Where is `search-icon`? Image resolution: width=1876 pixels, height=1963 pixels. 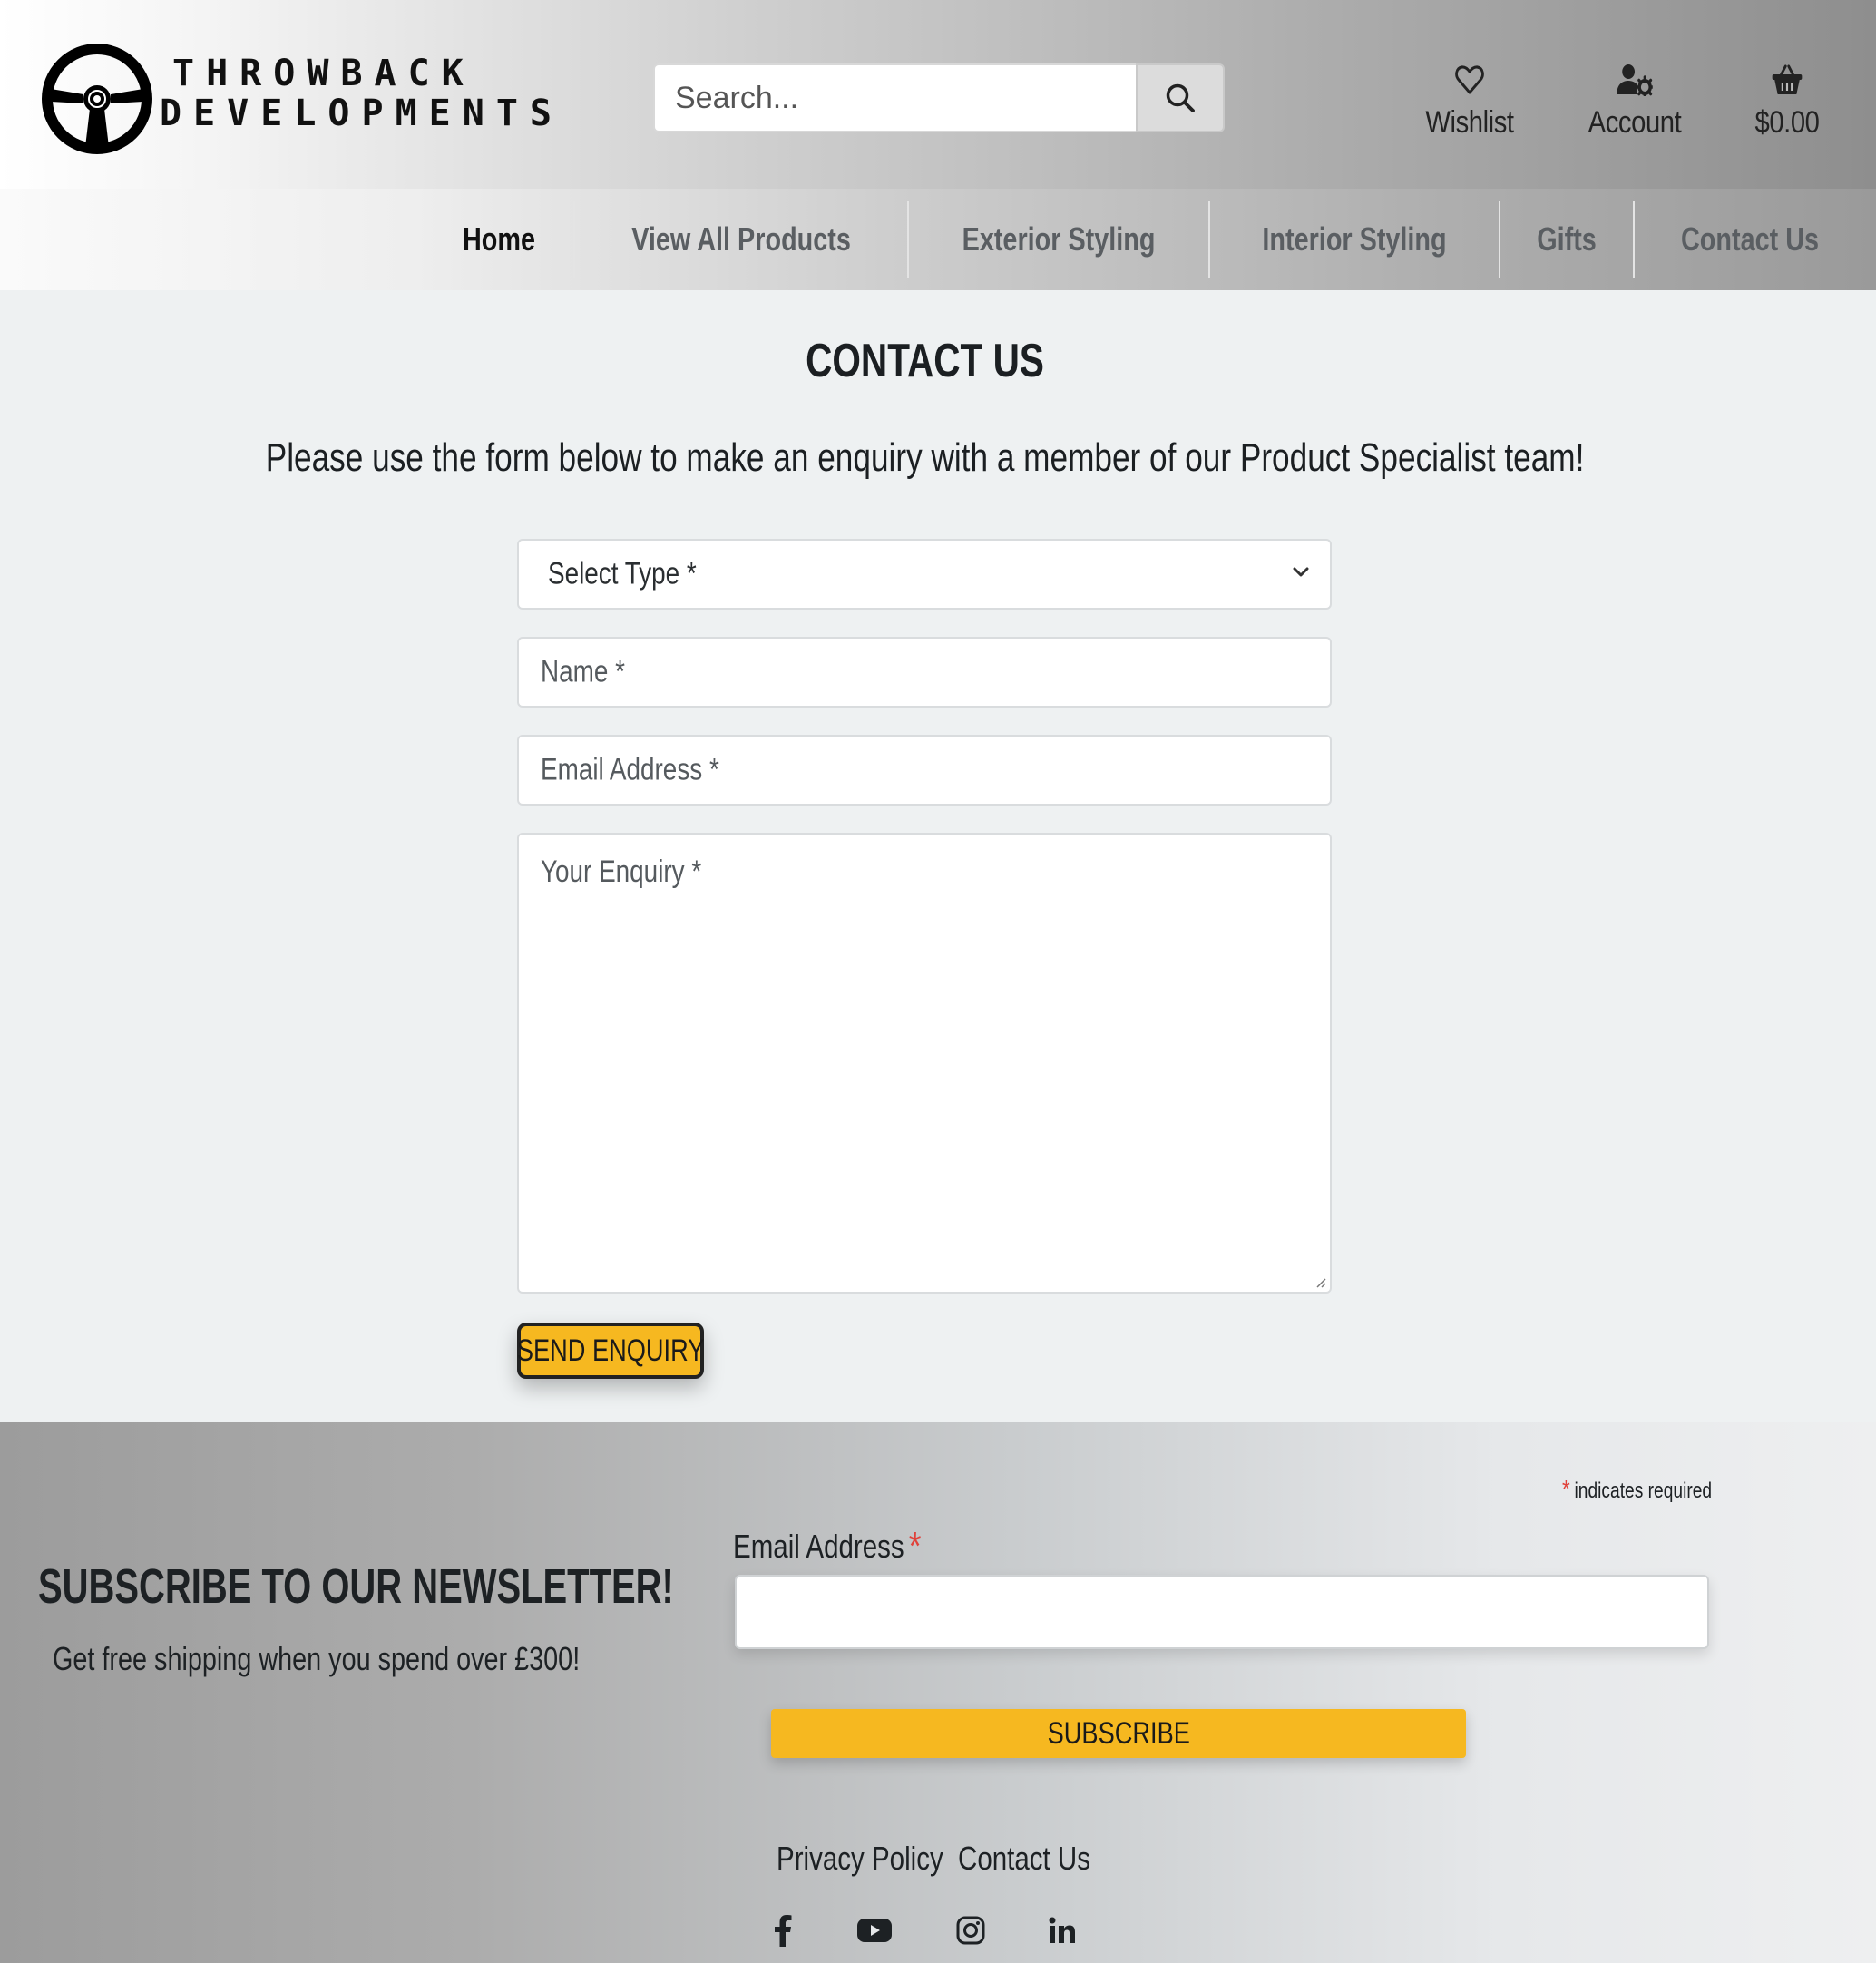
search-icon is located at coordinates (1180, 98).